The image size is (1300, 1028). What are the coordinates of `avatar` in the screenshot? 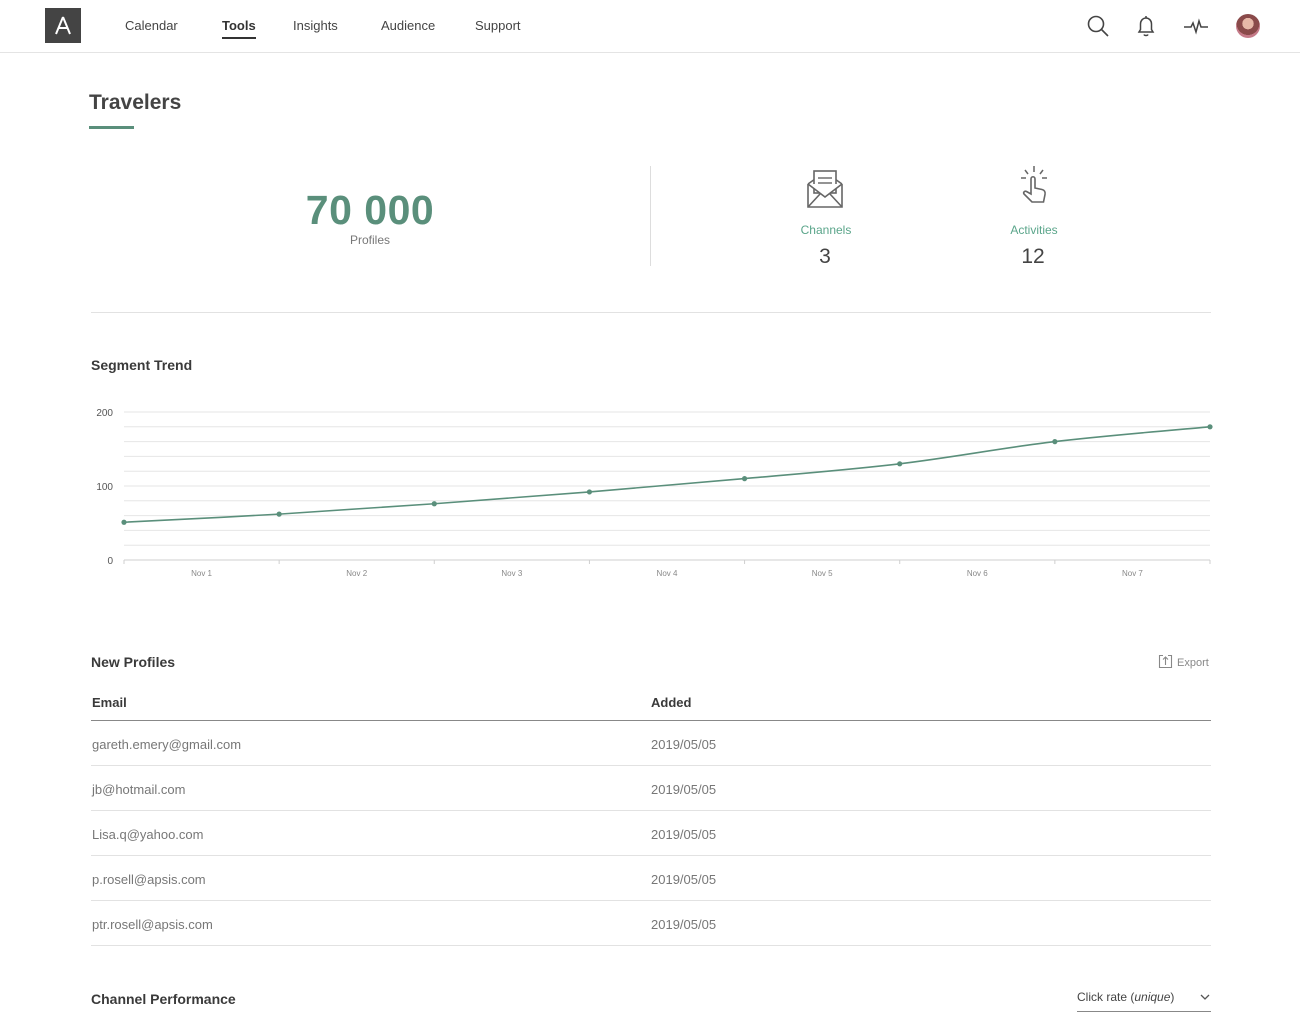 It's located at (1248, 26).